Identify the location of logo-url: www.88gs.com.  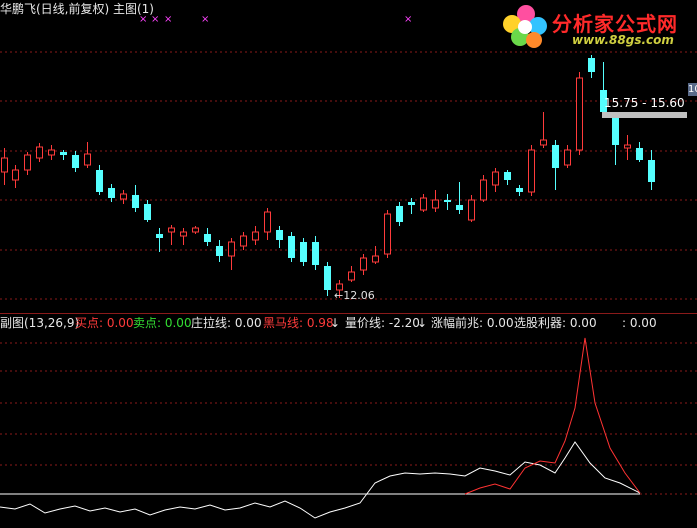
(623, 40).